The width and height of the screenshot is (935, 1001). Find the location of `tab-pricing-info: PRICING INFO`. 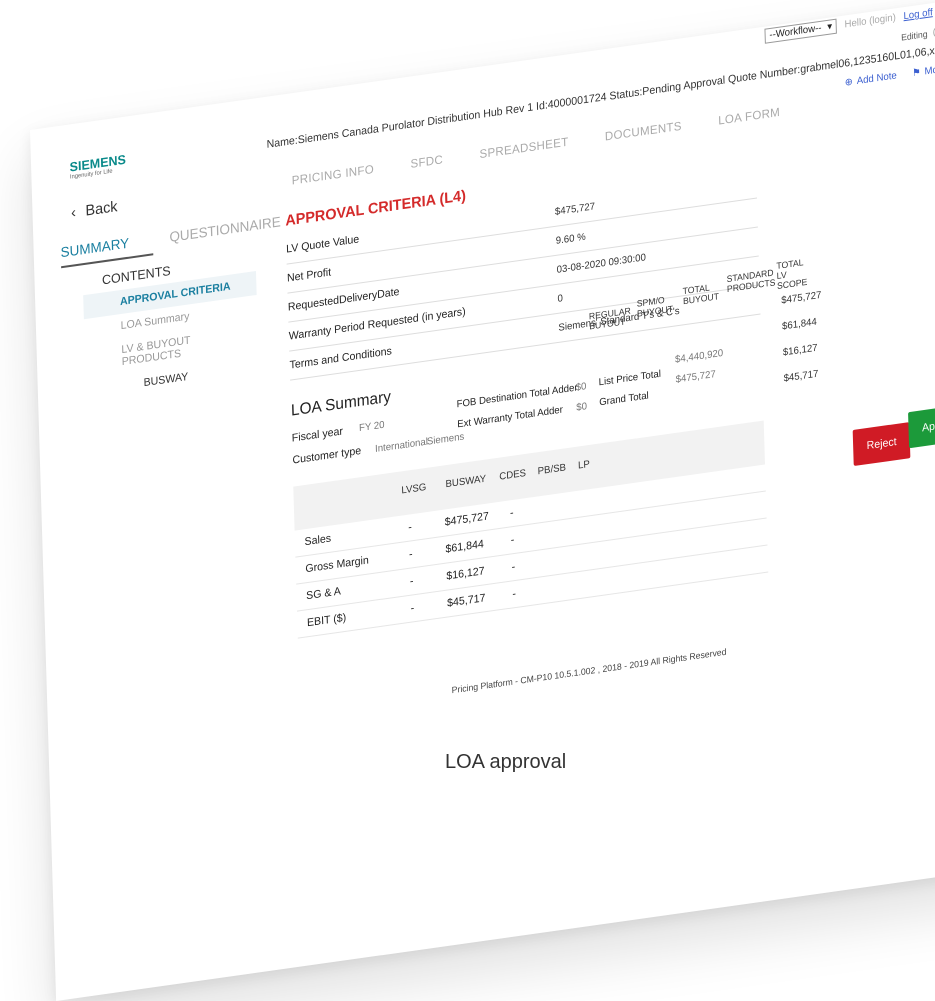

tab-pricing-info: PRICING INFO is located at coordinates (333, 175).